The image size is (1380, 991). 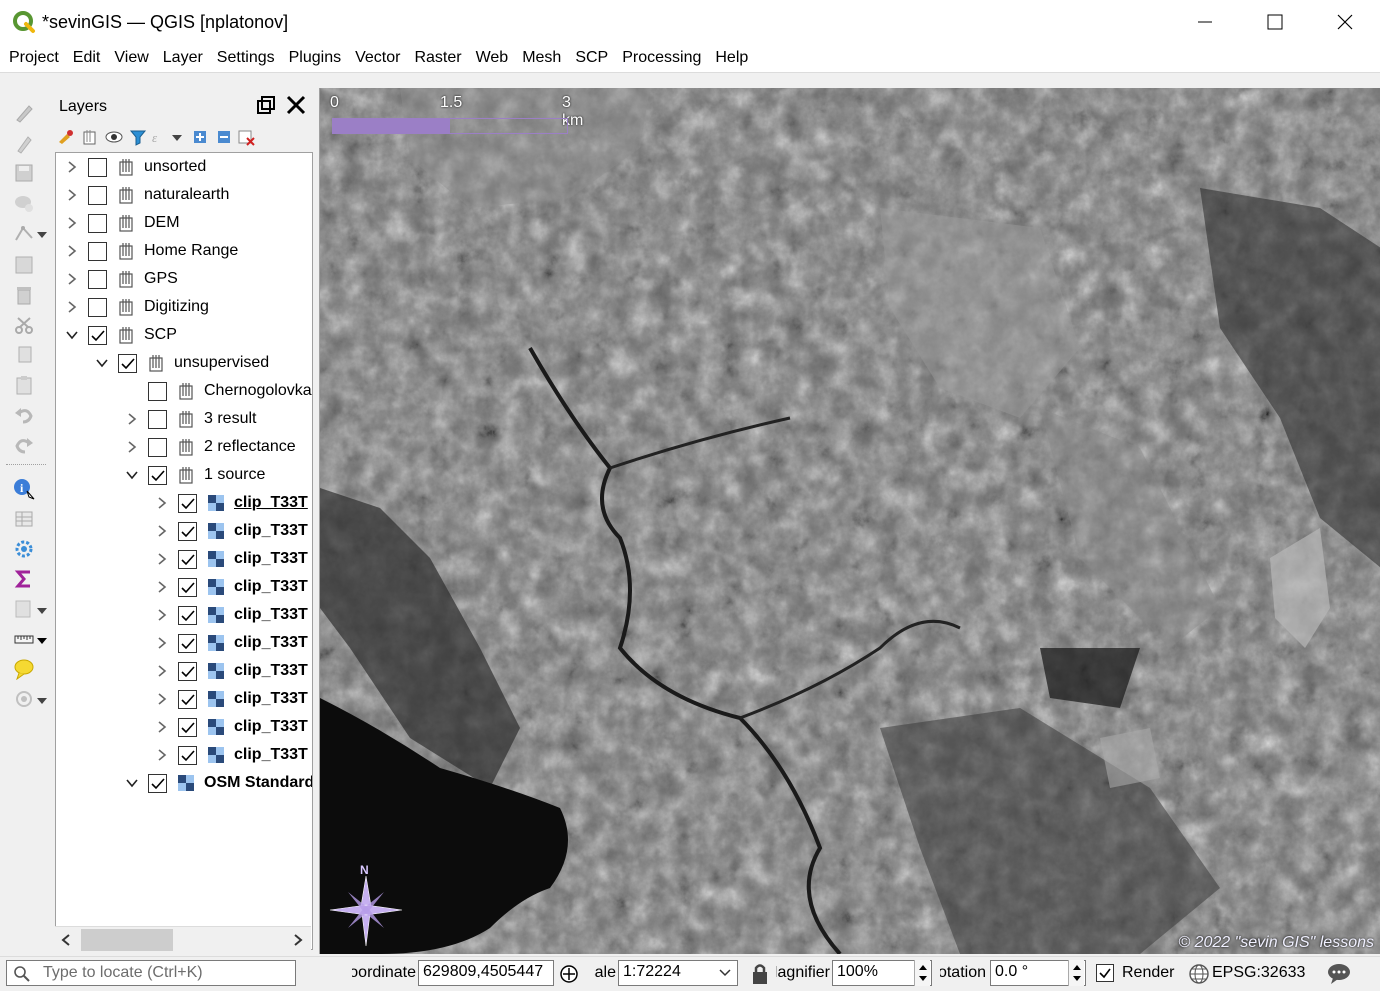 What do you see at coordinates (224, 137) in the screenshot?
I see `collapse-all-icon` at bounding box center [224, 137].